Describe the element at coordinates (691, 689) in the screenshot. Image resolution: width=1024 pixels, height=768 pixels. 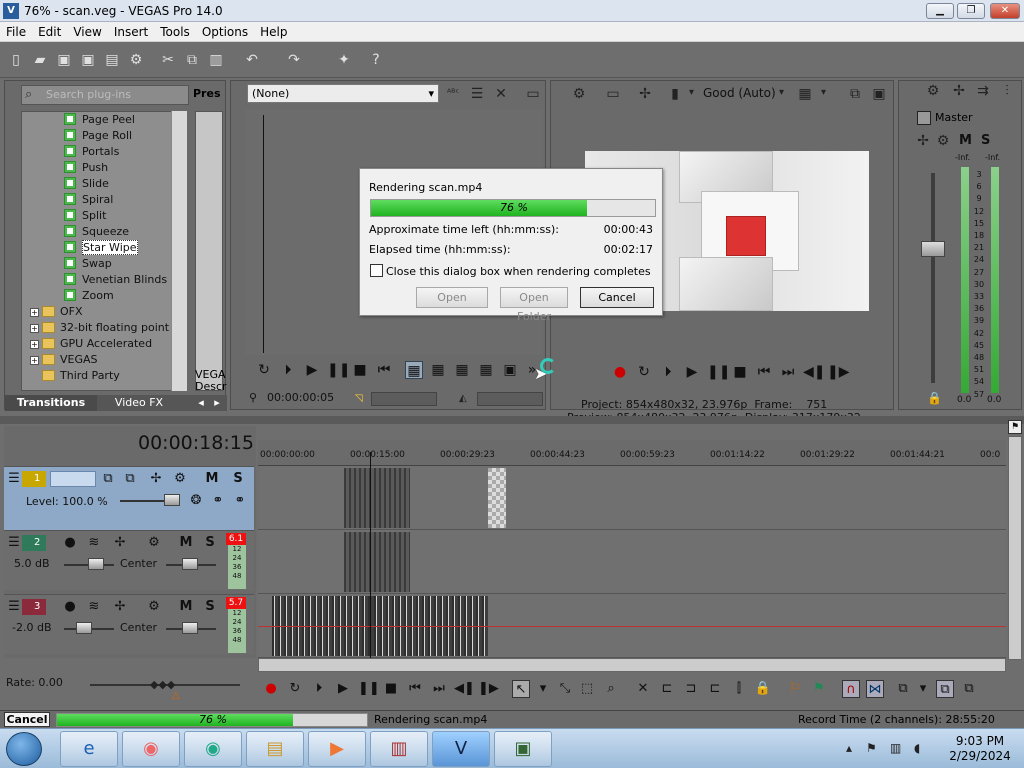
I see `trim-start-icon: ⊐` at that location.